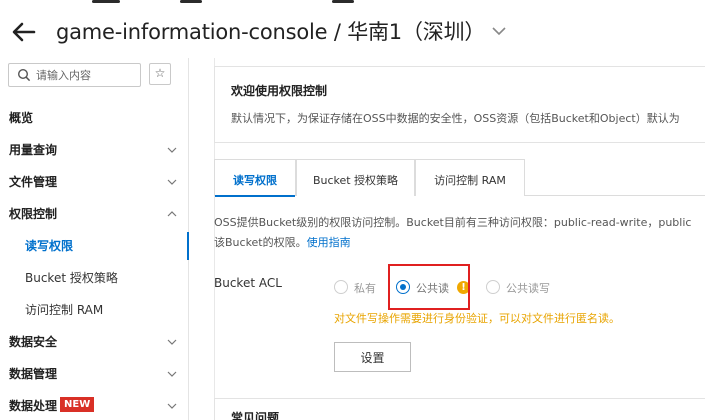  What do you see at coordinates (49, 246) in the screenshot?
I see `sidebar-item-label: 读写权限` at bounding box center [49, 246].